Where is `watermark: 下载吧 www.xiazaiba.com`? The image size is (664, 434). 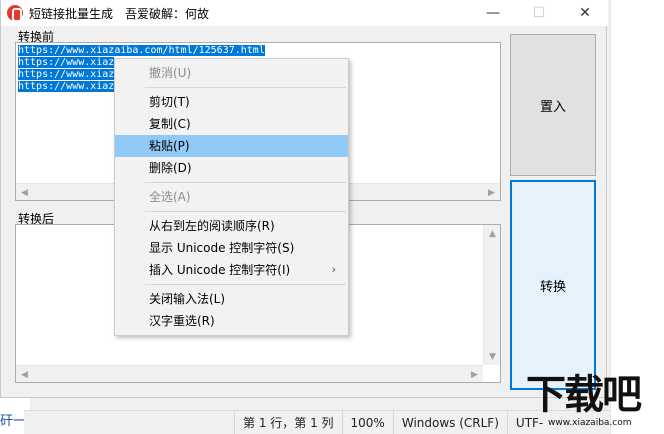 watermark: 下载吧 www.xiazaiba.com is located at coordinates (595, 403).